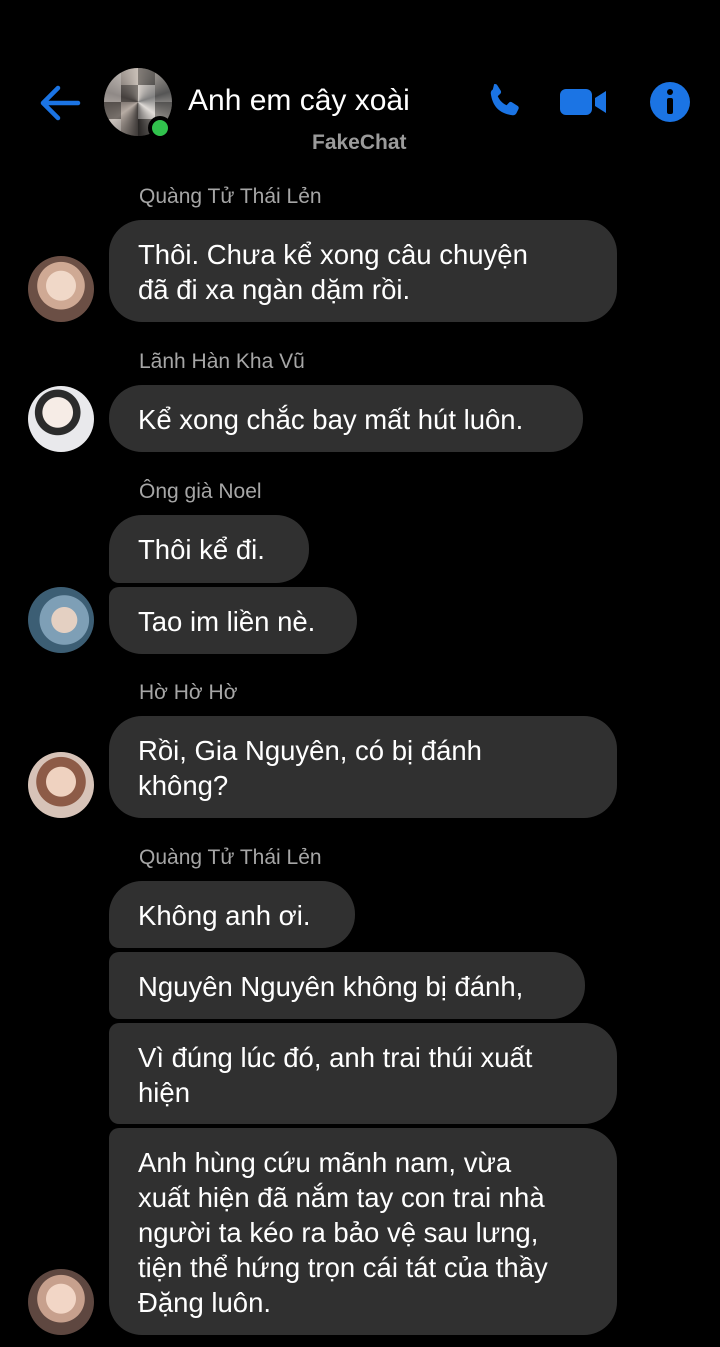 This screenshot has height=1347, width=720. I want to click on message-bubble: Tao im liền nè., so click(233, 620).